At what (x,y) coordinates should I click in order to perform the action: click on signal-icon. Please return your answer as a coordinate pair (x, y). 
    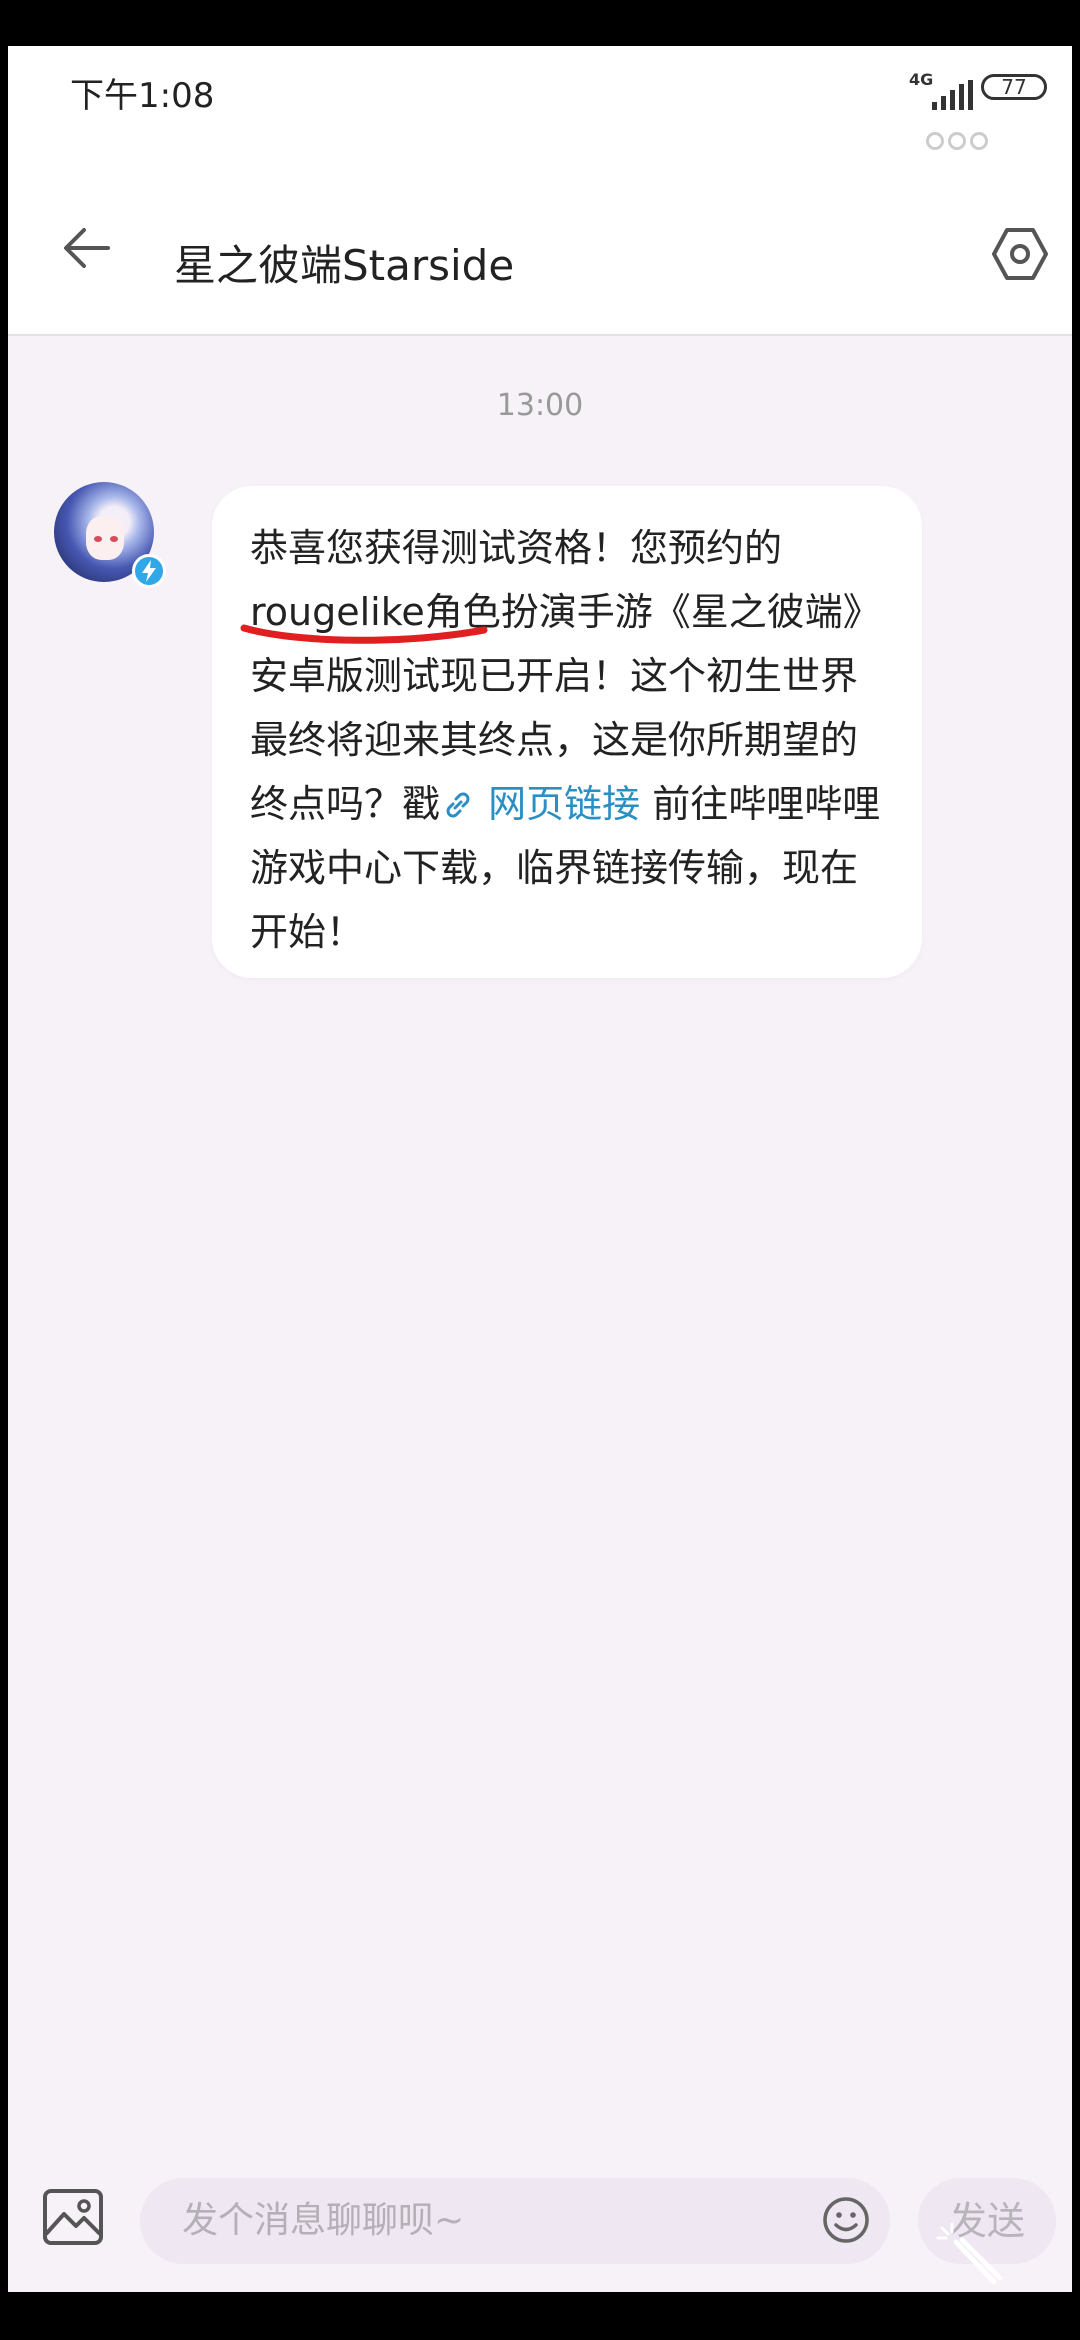
    Looking at the image, I should click on (952, 95).